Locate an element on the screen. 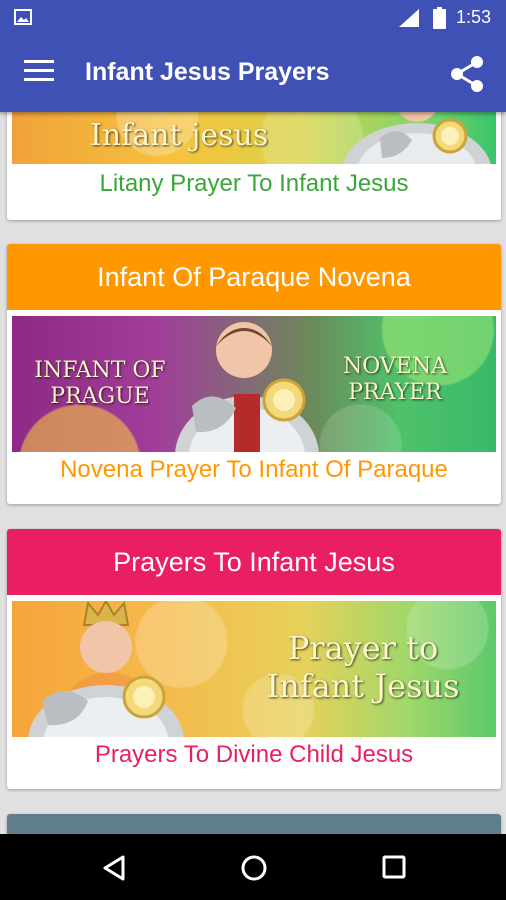 Image resolution: width=506 pixels, height=900 pixels. litany-banner-image: Infant jesus is located at coordinates (254, 138).